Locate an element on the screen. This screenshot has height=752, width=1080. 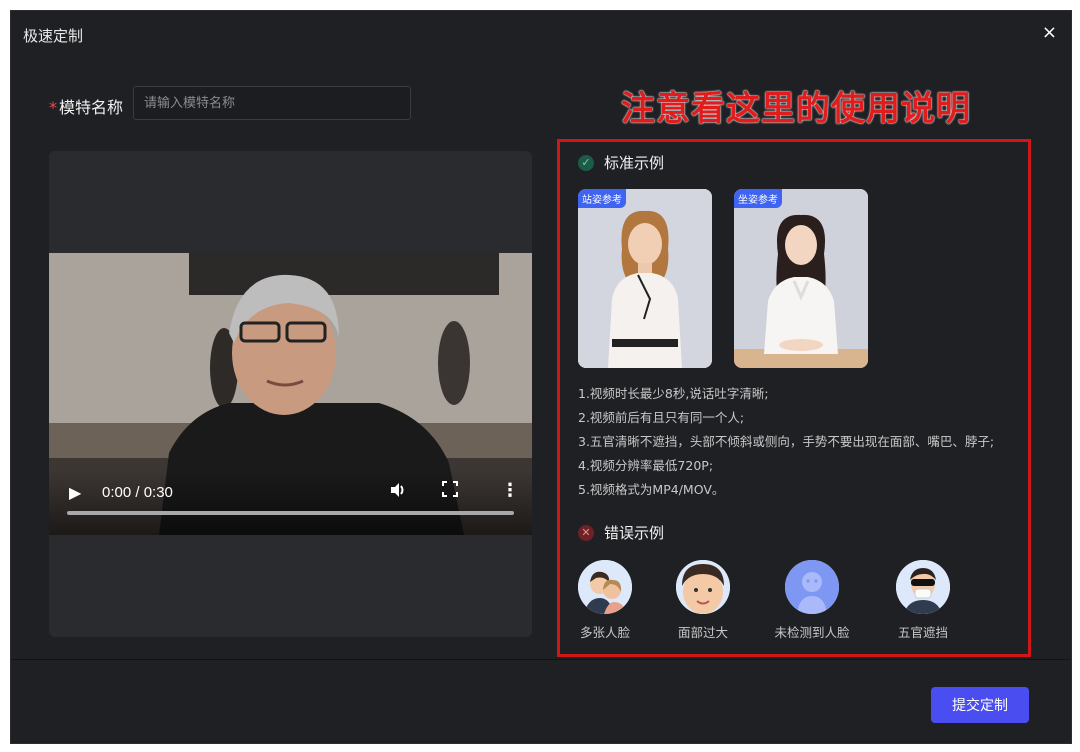
wrong-example-multiple-faces: 多张人脸 is located at coordinates (605, 600).